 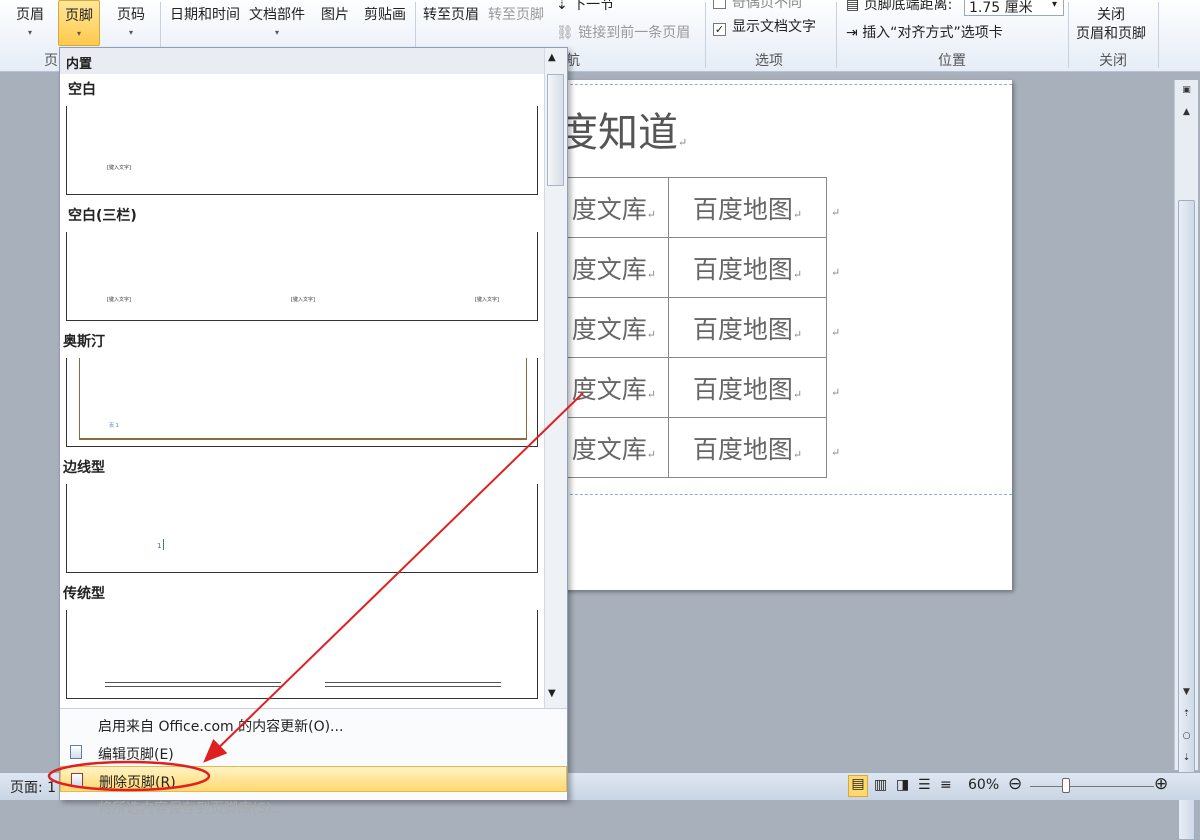 I want to click on footer-distance-icon: ▤, so click(x=855, y=6).